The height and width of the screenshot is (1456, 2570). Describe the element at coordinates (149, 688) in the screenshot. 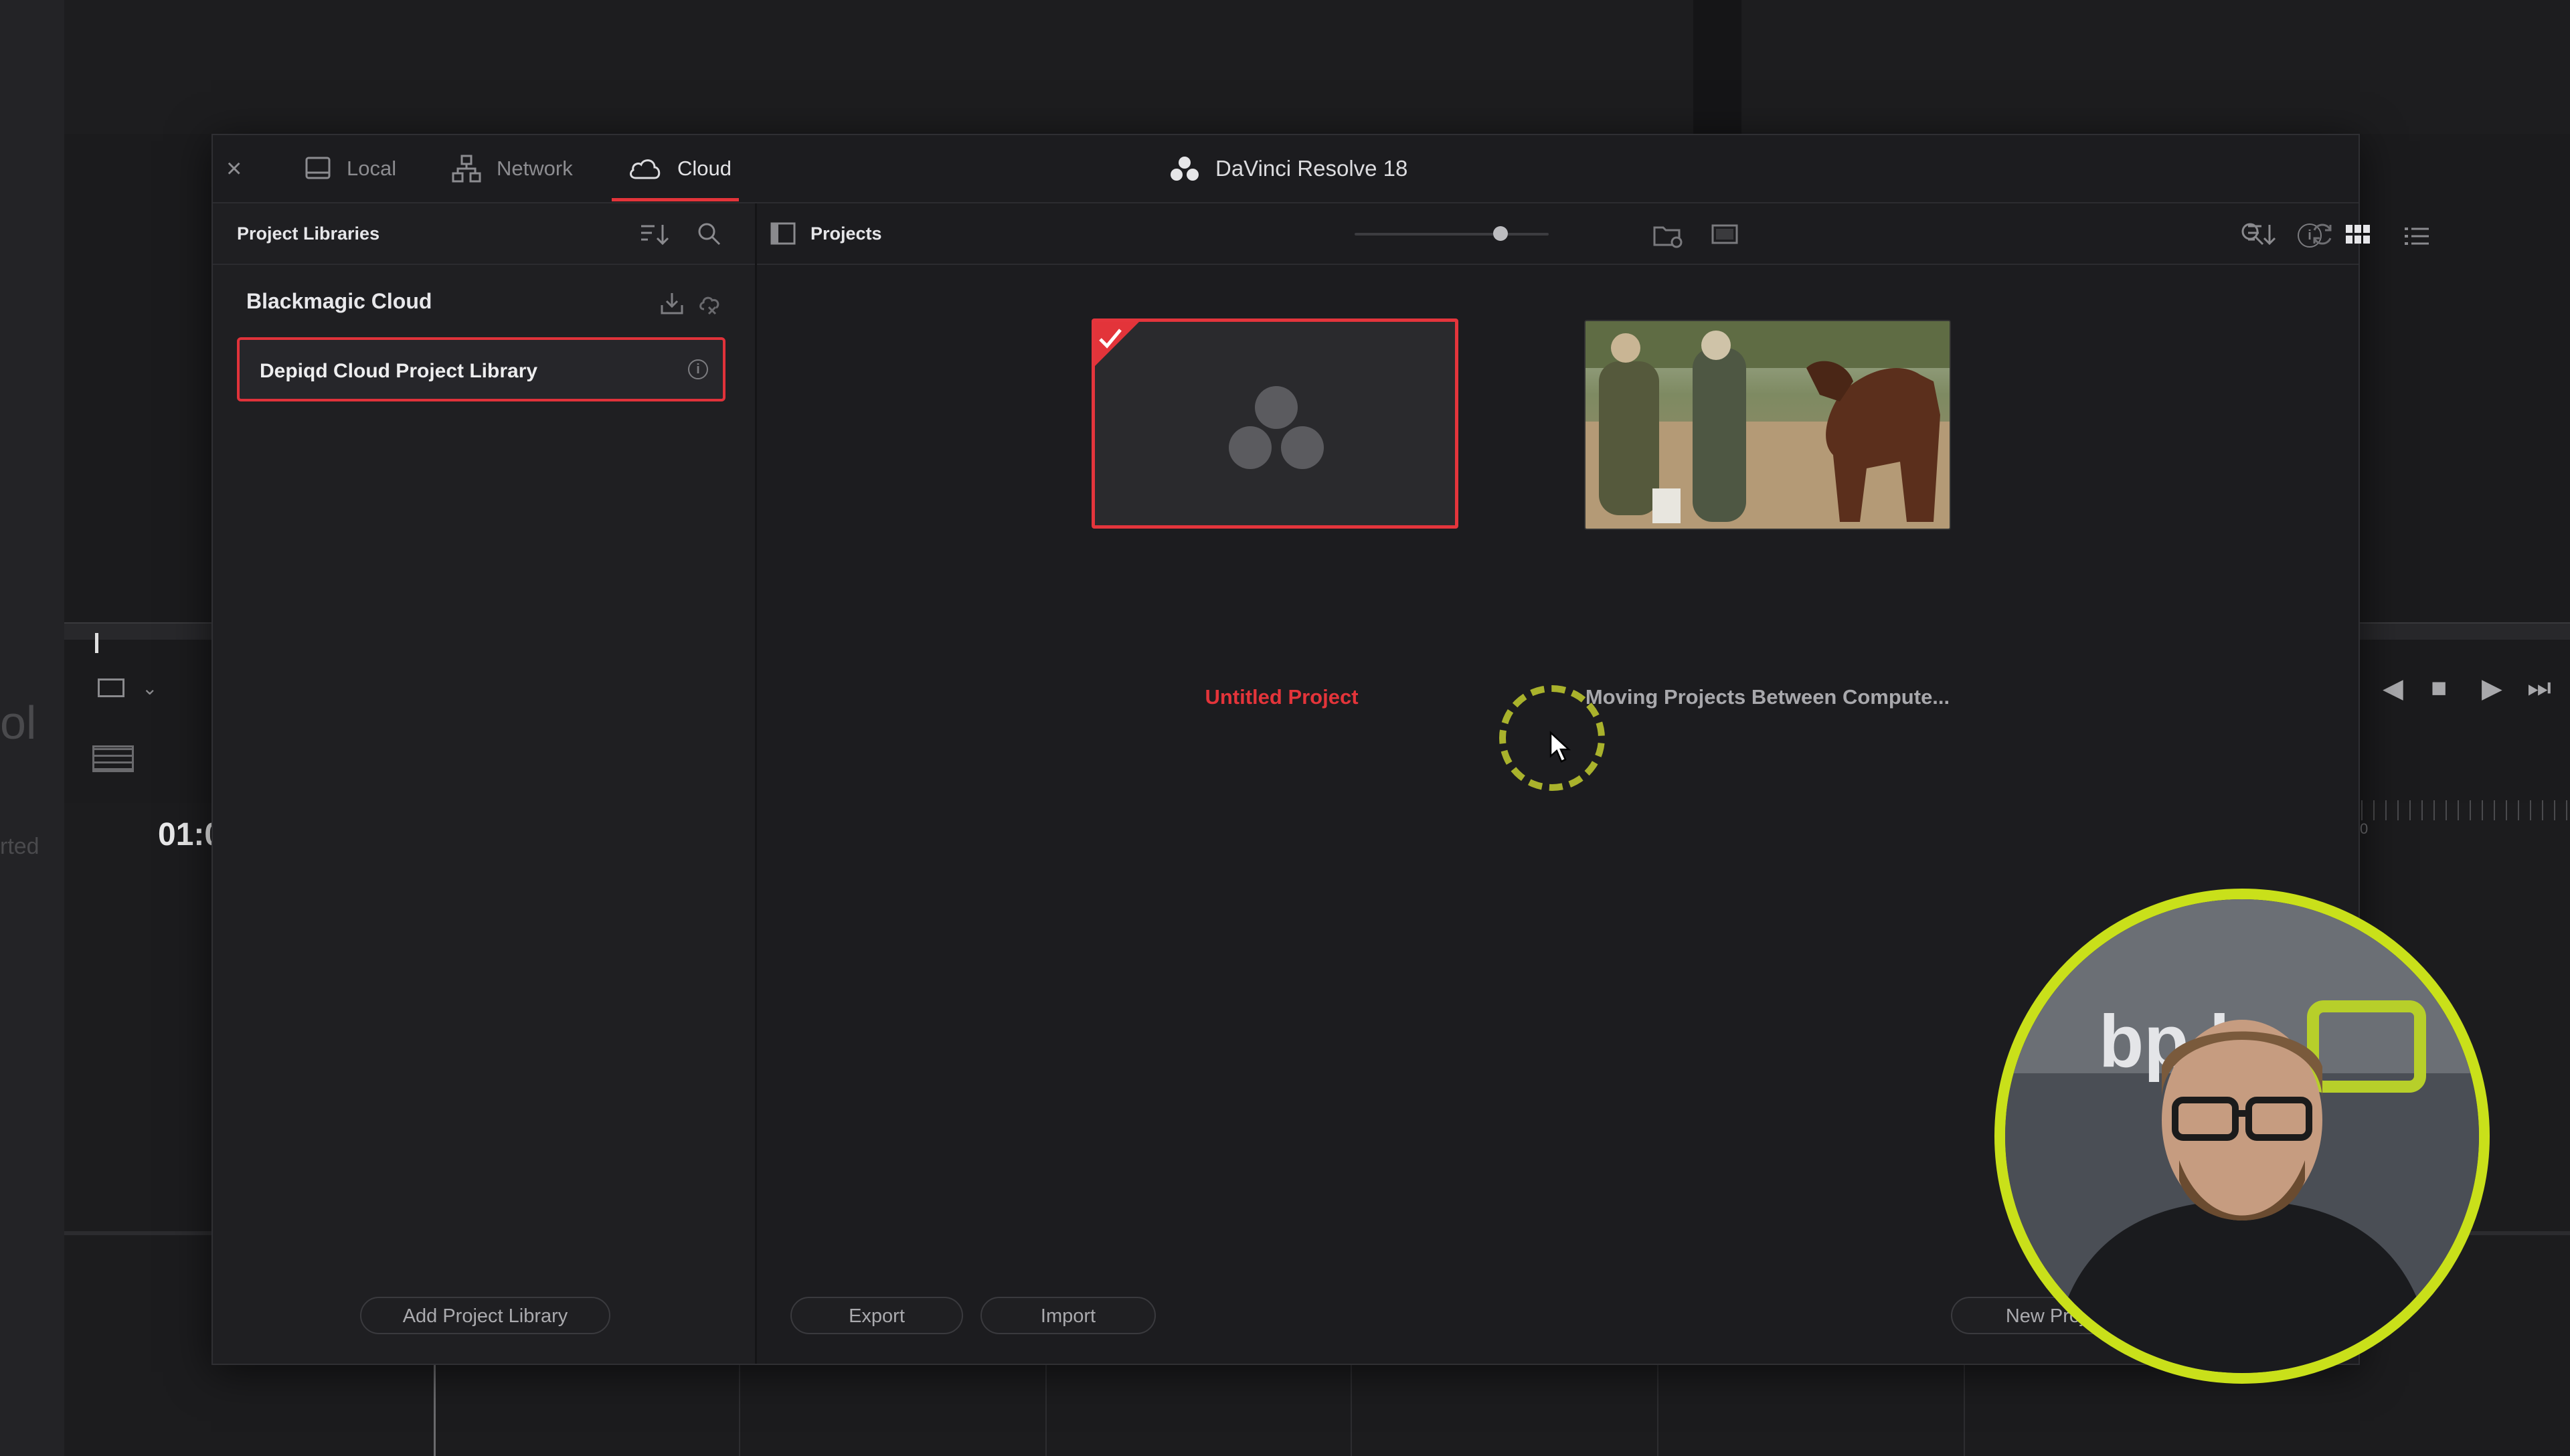

I see `chevron-down-icon: ⌄` at that location.